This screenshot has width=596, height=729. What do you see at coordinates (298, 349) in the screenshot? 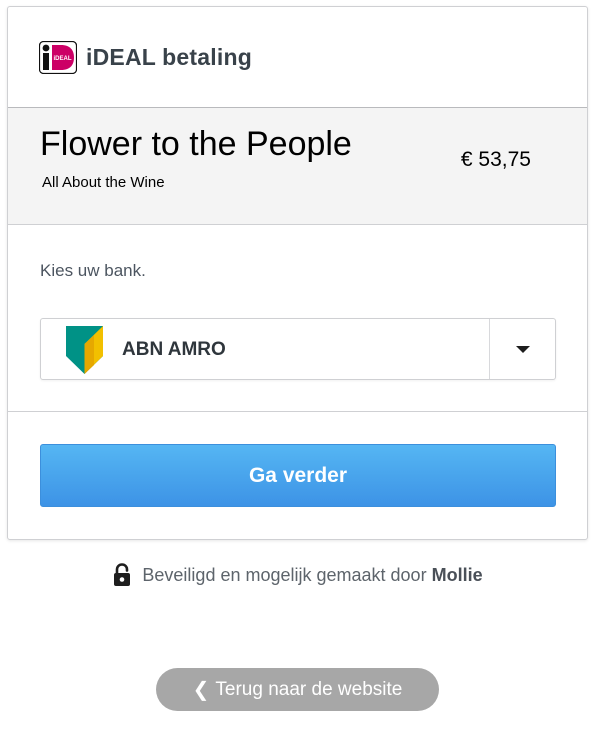
I see `bank-select-dropdown: ABN AMRO` at bounding box center [298, 349].